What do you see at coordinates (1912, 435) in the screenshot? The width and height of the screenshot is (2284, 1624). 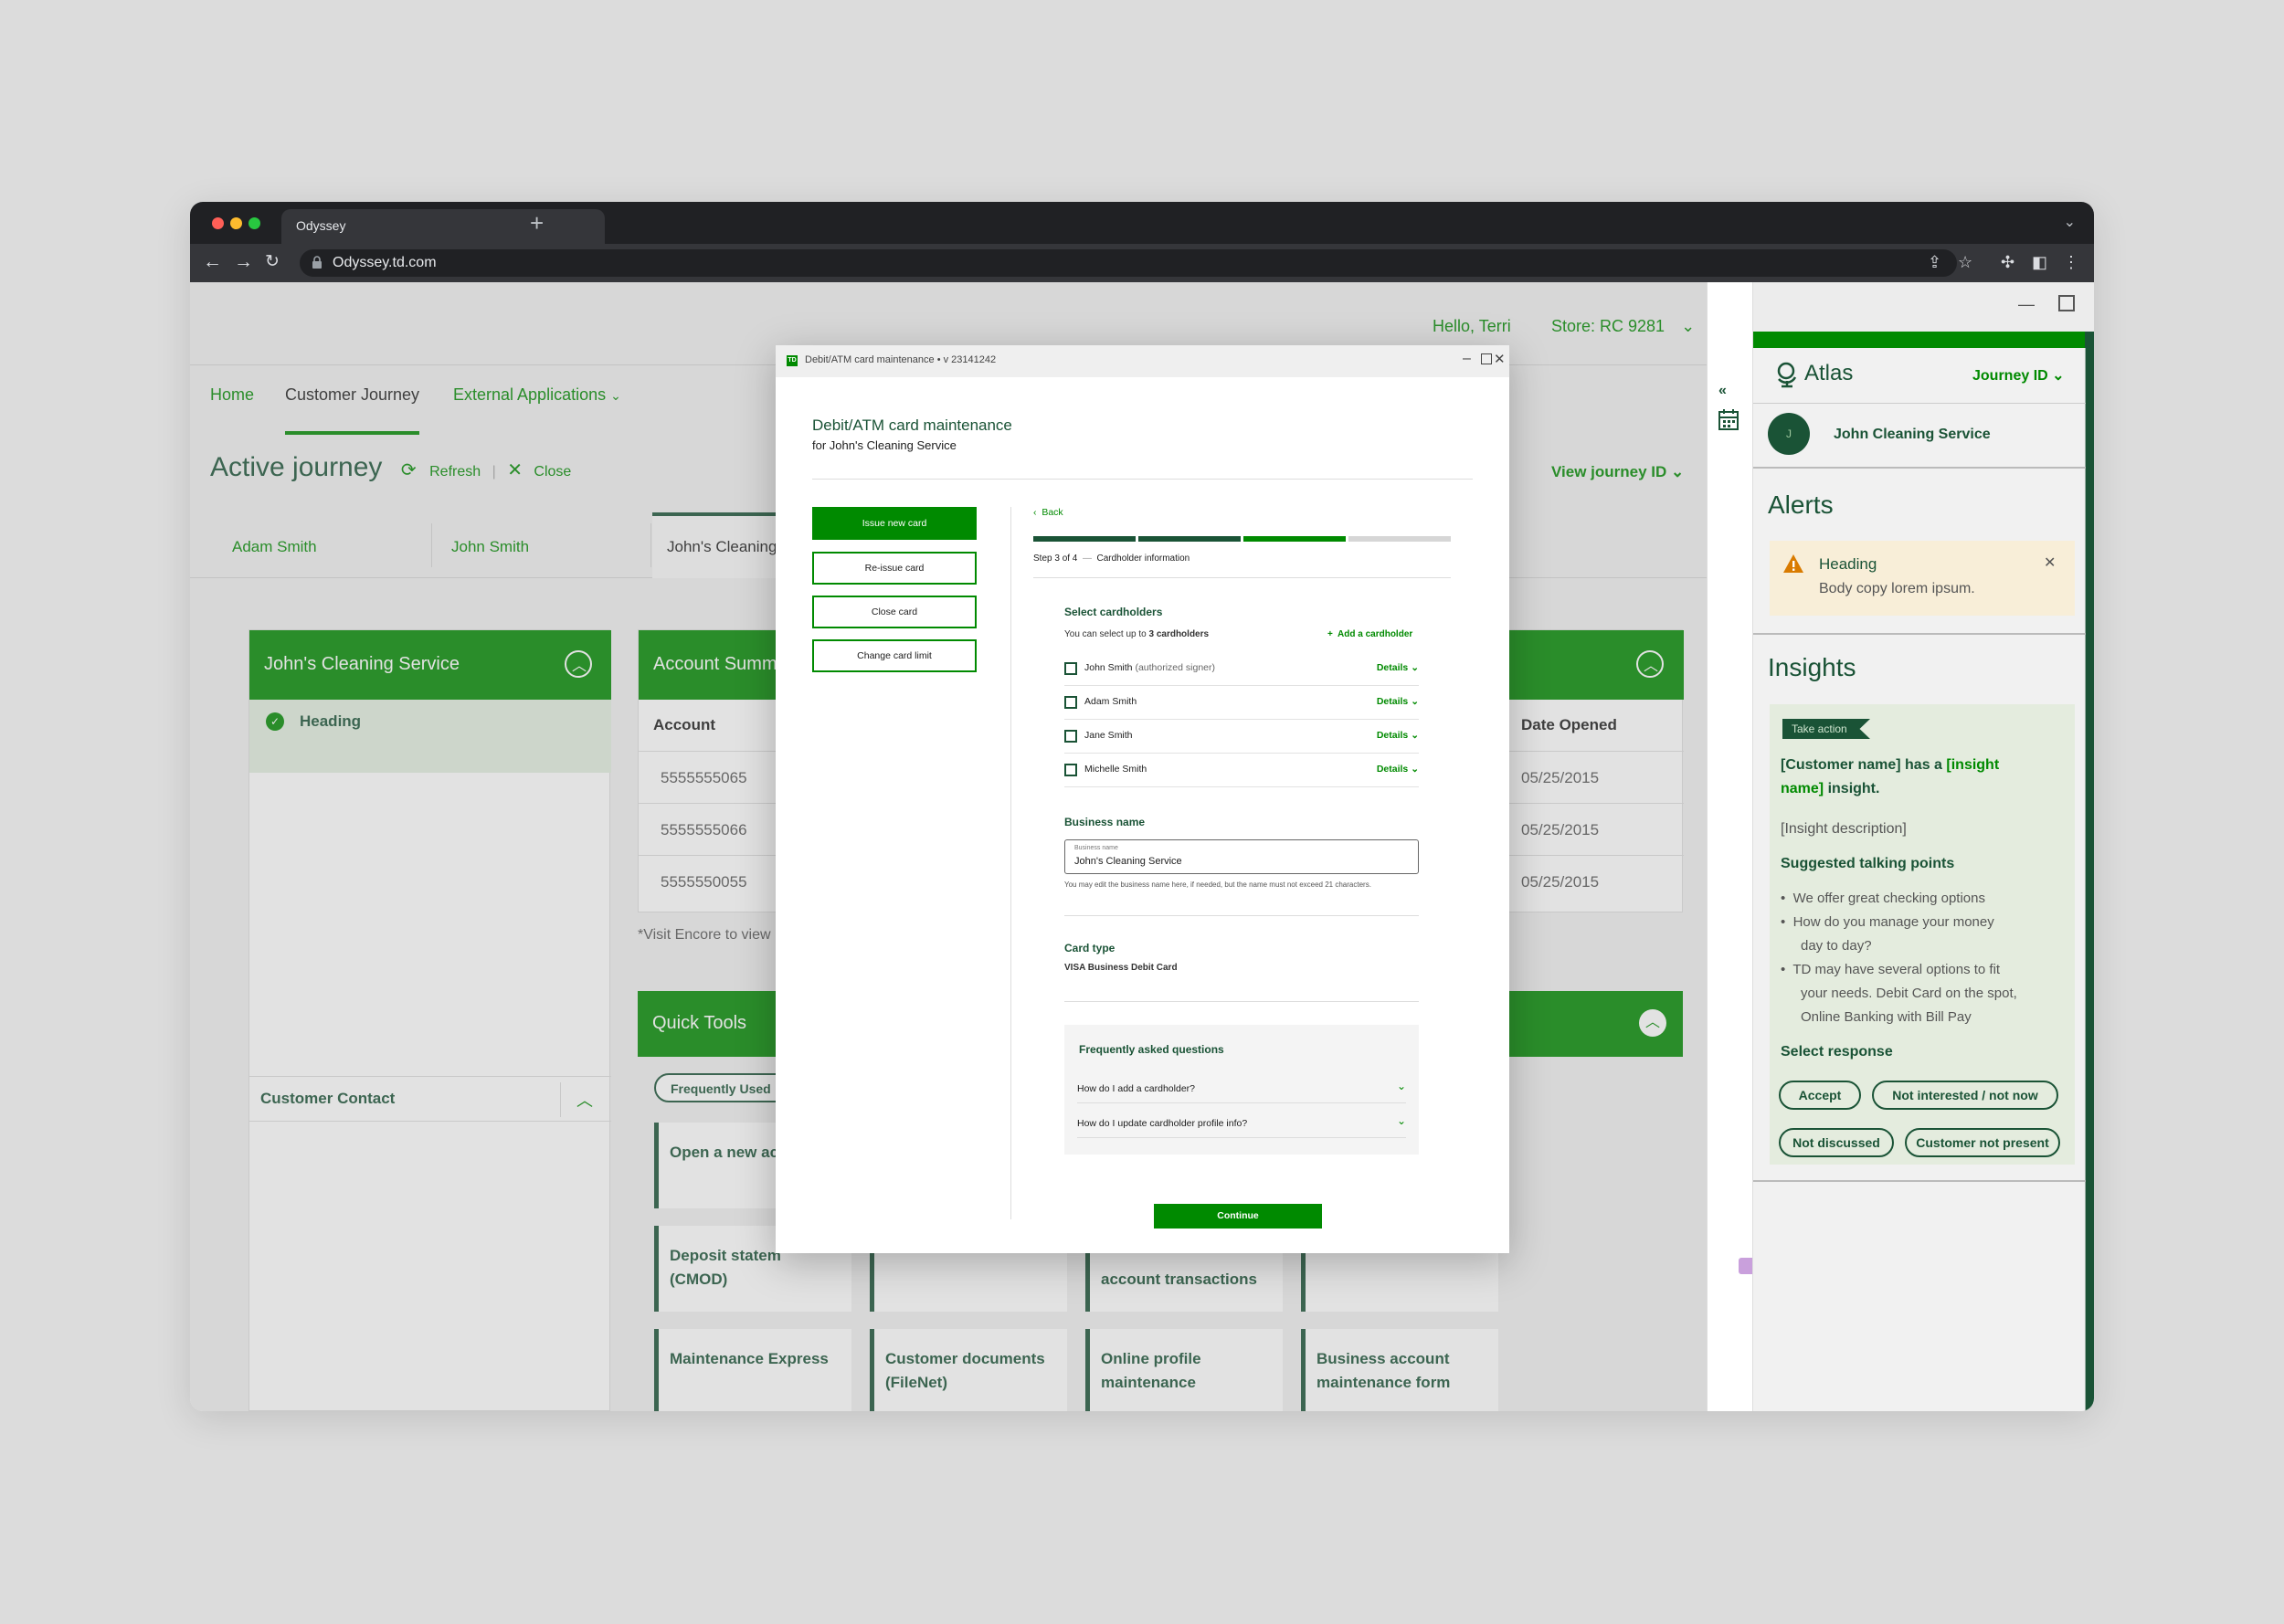 I see `atlas-customer-name: John Cleaning Service` at bounding box center [1912, 435].